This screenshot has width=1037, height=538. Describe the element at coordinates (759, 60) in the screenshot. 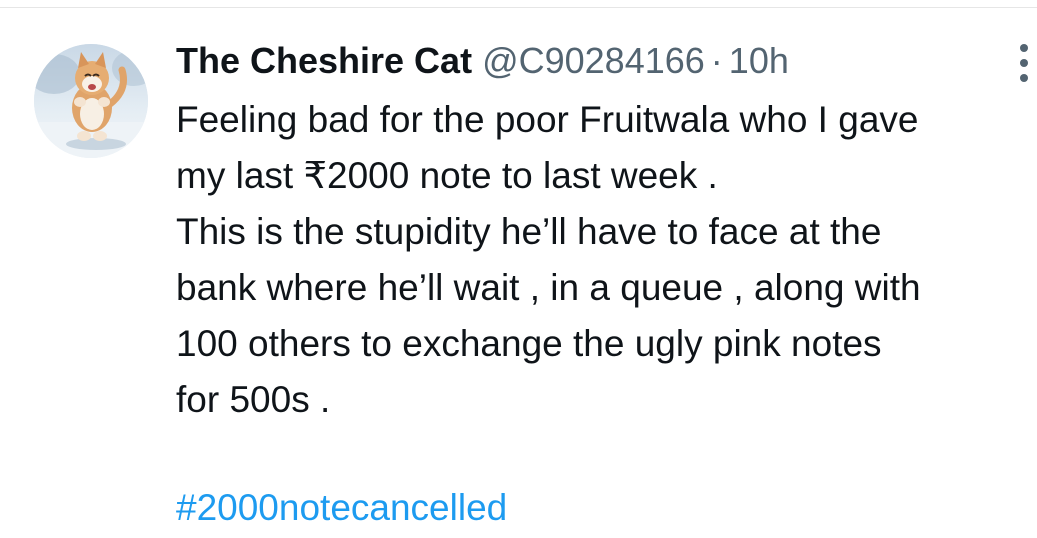

I see `timestamp: 10h` at that location.